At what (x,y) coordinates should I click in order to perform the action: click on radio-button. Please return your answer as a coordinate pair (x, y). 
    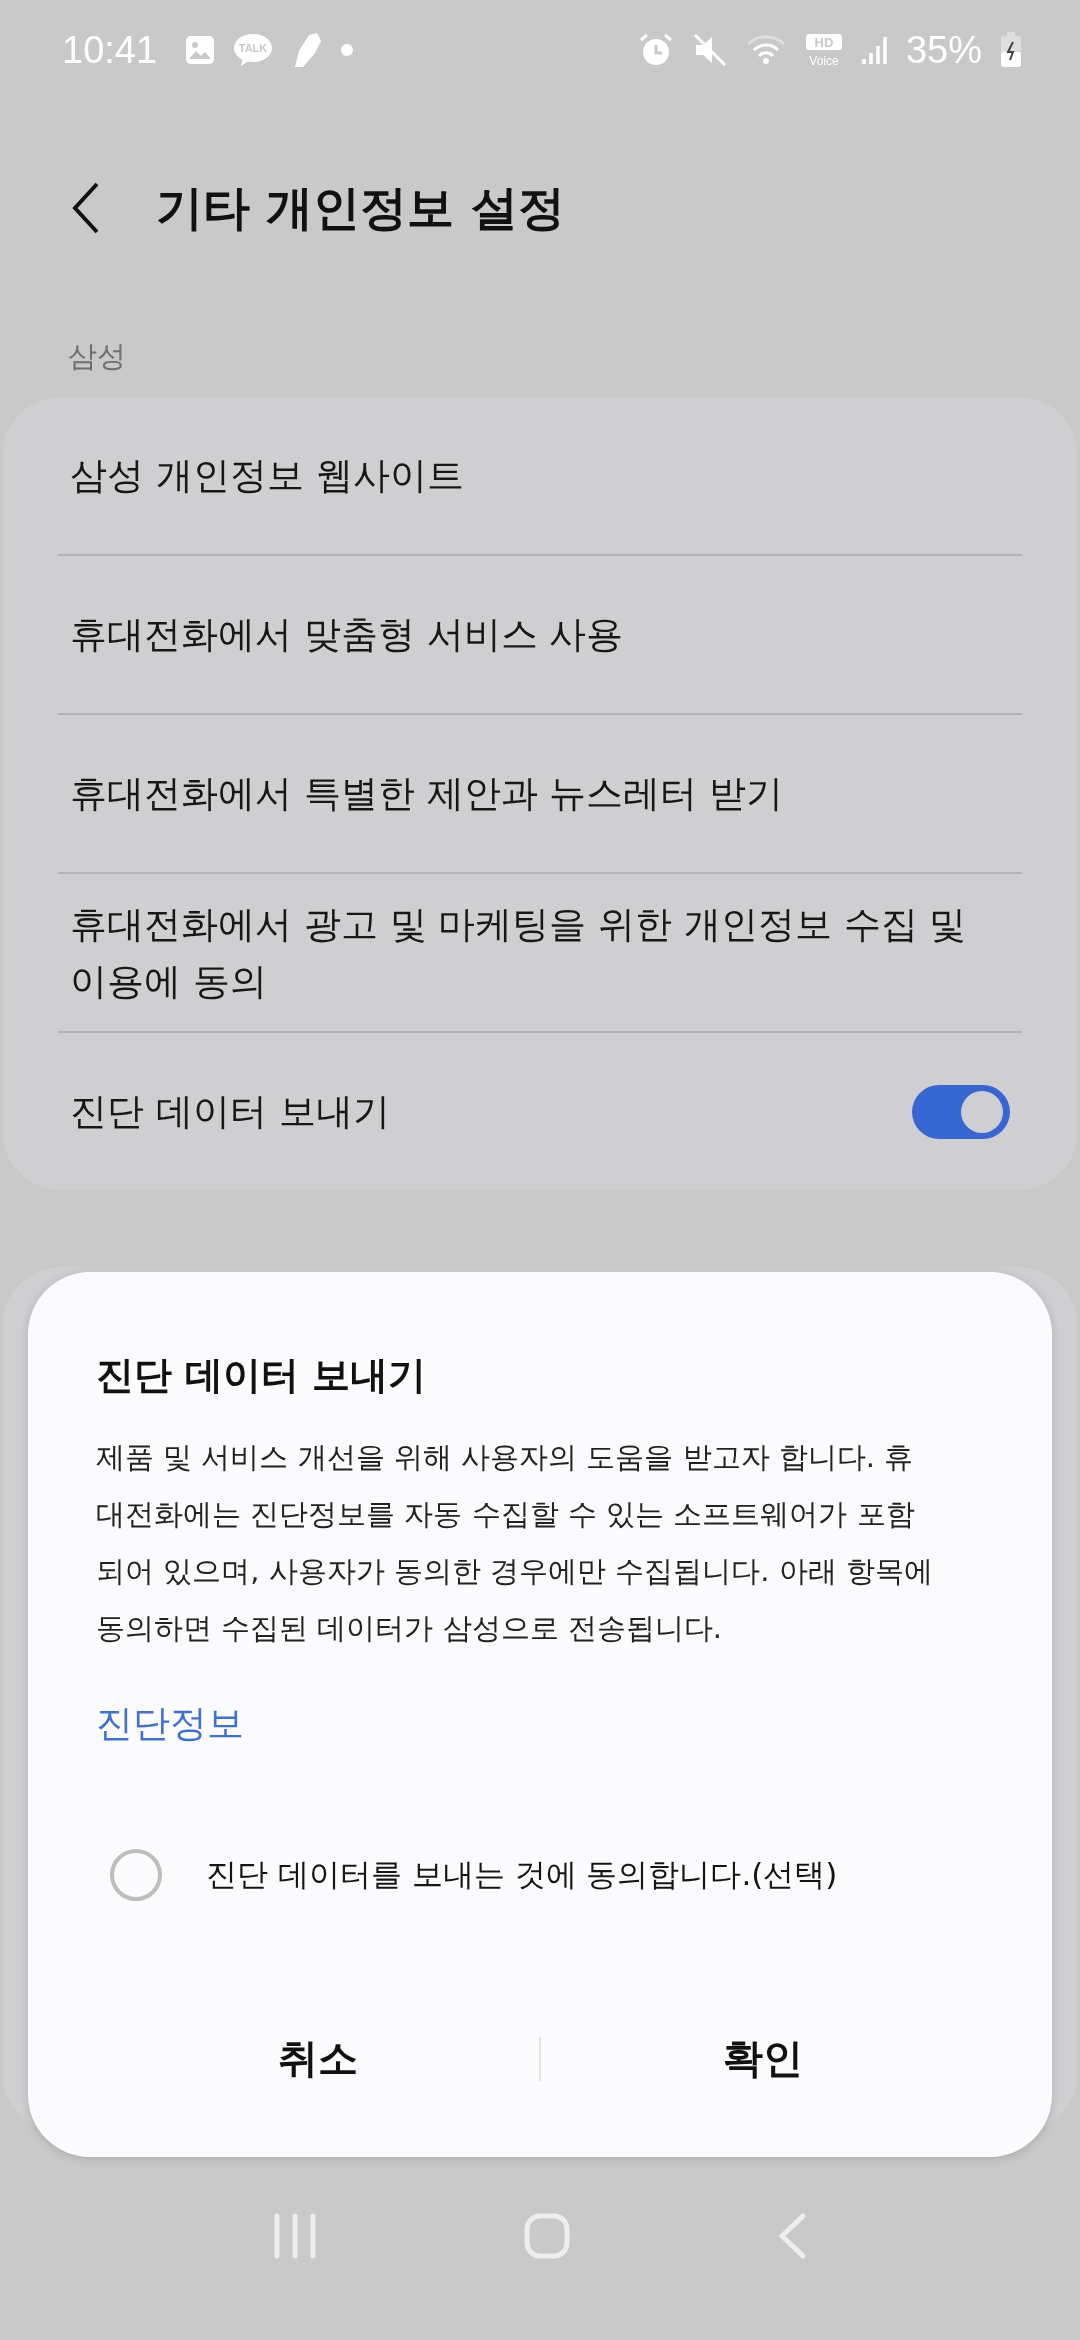
    Looking at the image, I should click on (136, 1875).